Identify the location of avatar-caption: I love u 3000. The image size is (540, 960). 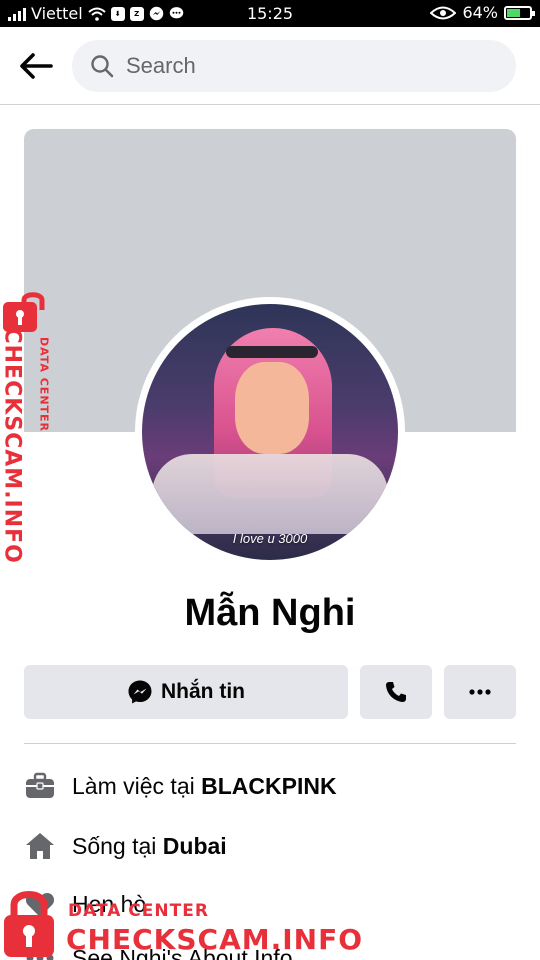
(270, 538).